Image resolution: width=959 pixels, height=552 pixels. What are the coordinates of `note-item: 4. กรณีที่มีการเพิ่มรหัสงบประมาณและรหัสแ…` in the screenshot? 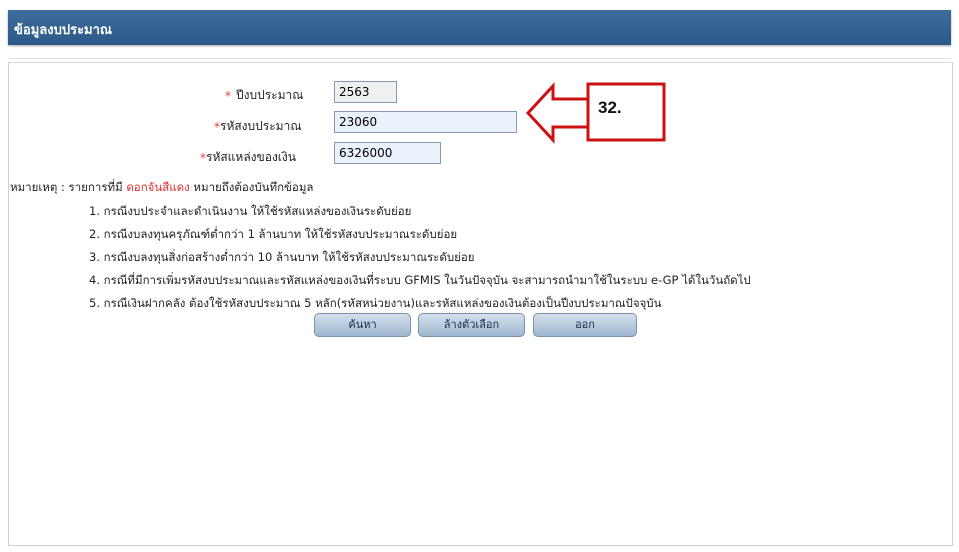 It's located at (420, 280).